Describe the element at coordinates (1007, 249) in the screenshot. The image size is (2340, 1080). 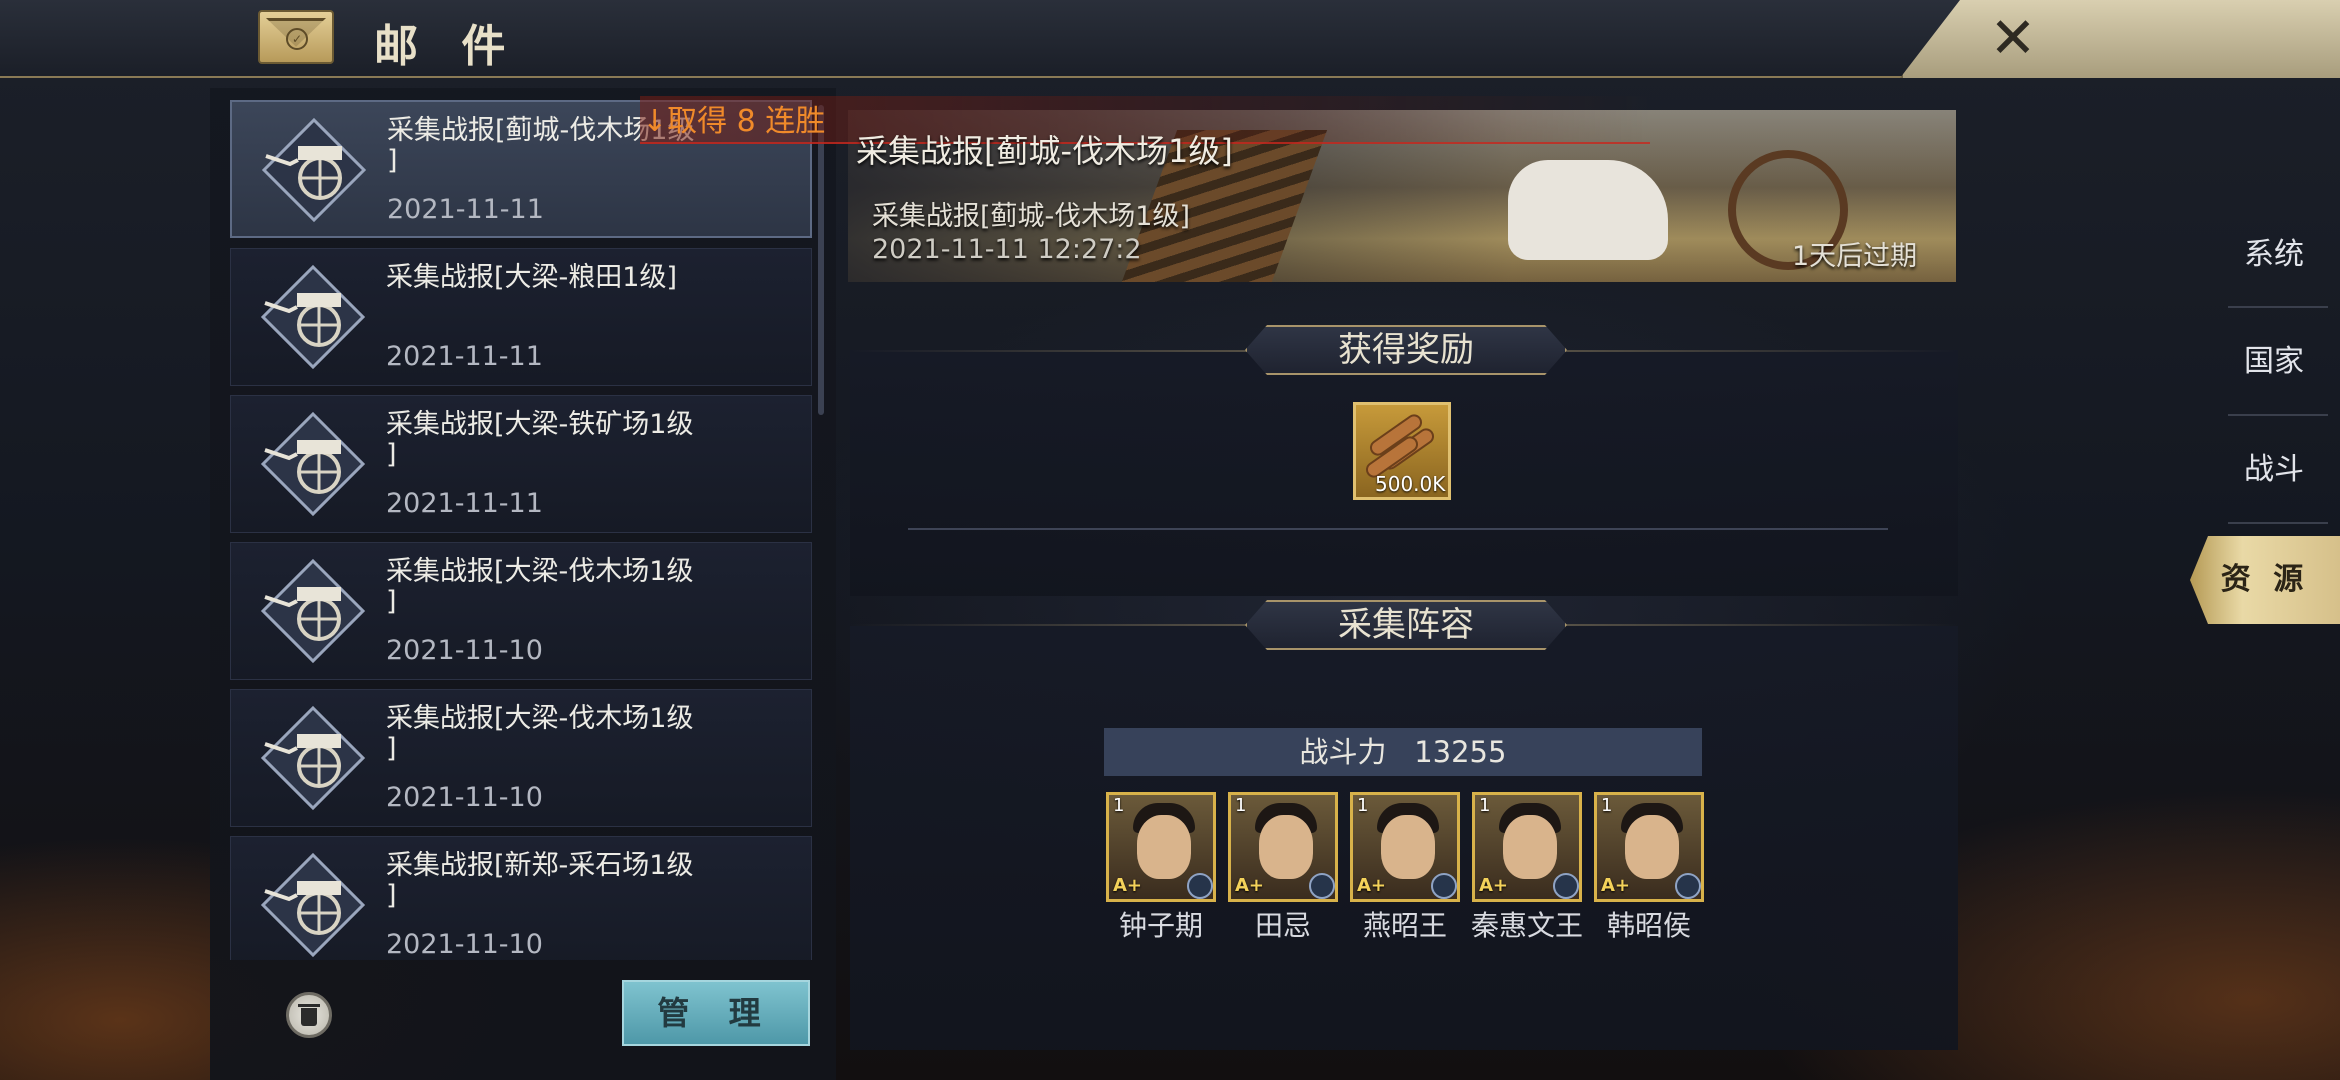
I see `report-timestamp: 2021-11-11 12:27:2` at that location.